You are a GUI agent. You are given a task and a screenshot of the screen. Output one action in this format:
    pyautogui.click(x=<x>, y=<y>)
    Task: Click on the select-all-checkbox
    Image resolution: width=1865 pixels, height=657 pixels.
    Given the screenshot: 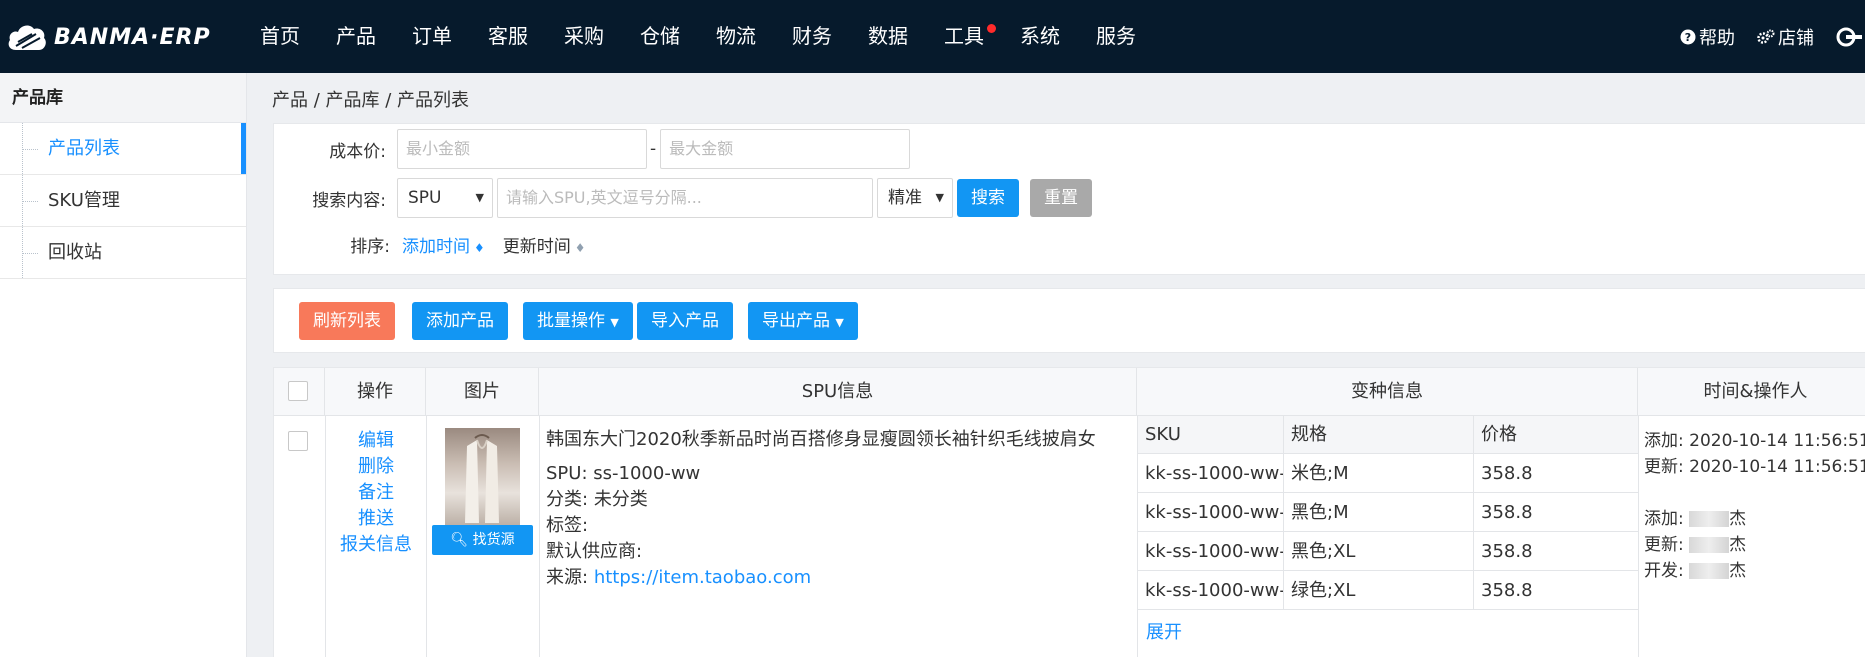 What is the action you would take?
    pyautogui.click(x=298, y=391)
    